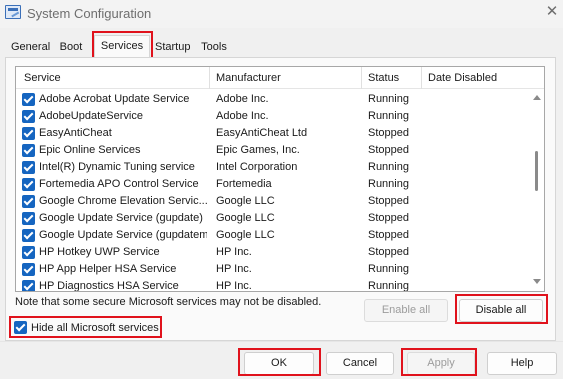  I want to click on service-name-cell: Google Update Service (gupdate), so click(121, 218).